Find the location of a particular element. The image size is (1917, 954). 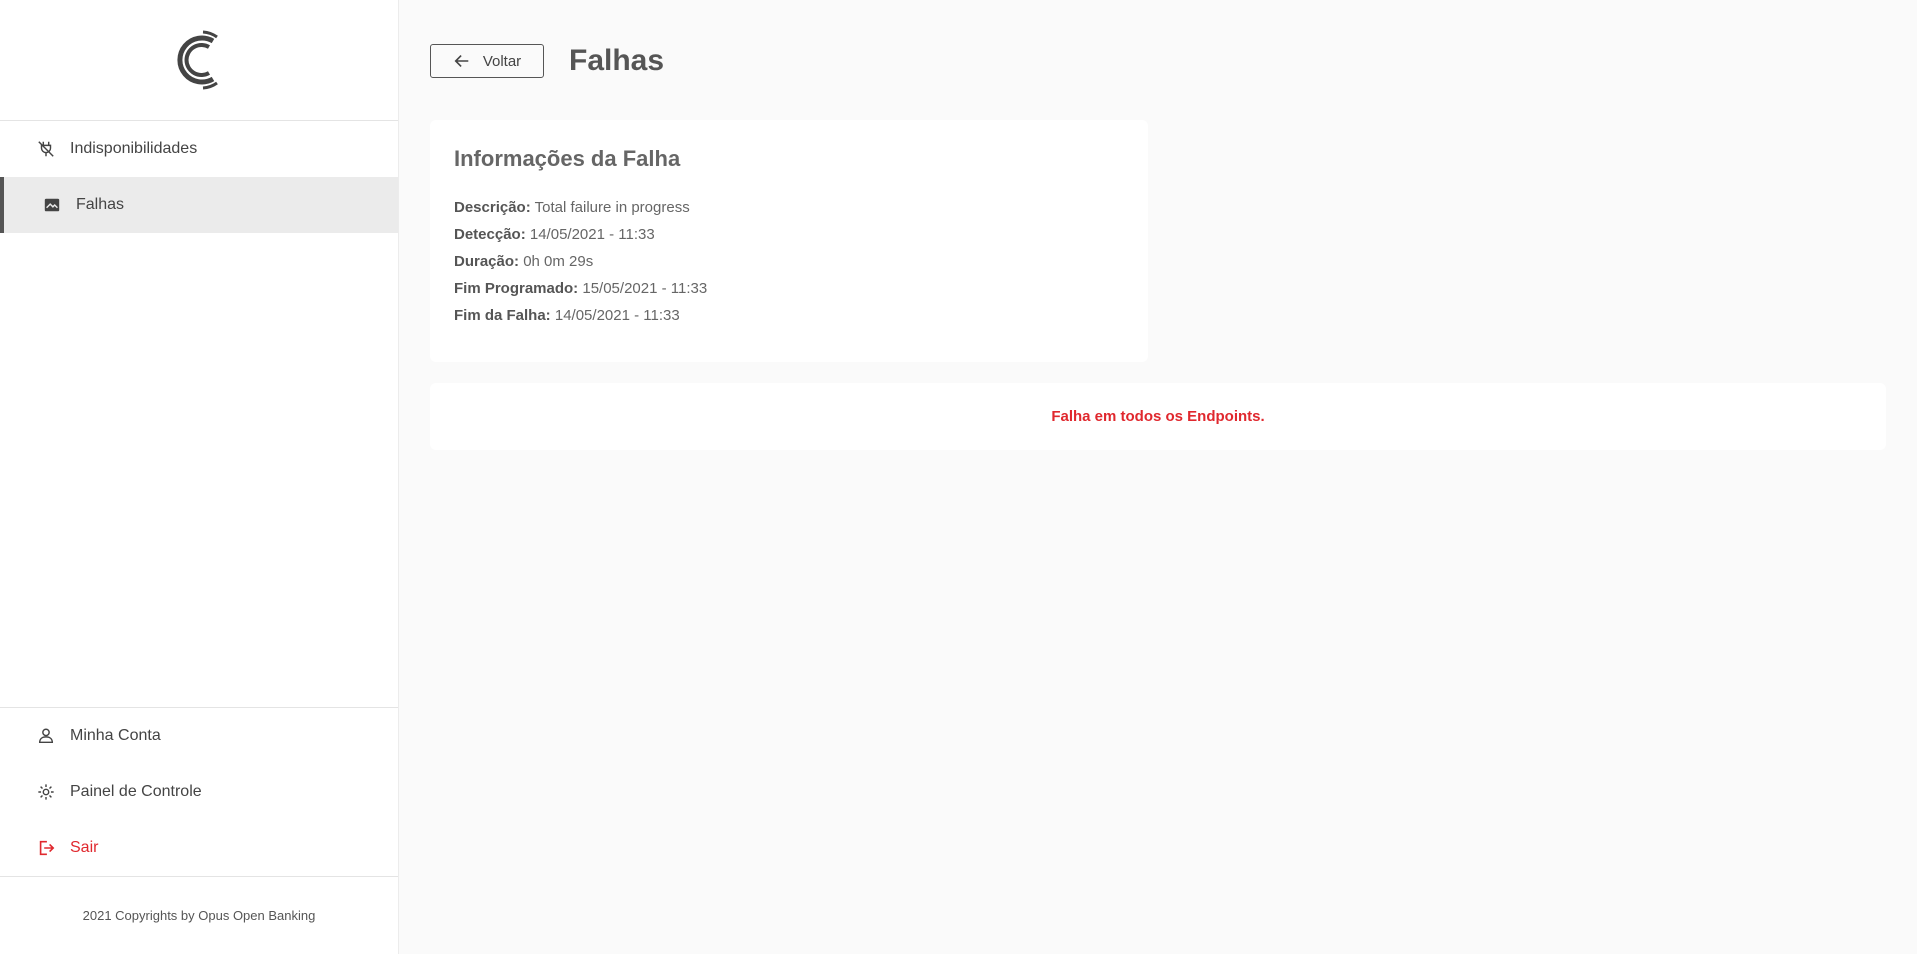

info-row-fim-programado: Fim Programado: 15/05/2021 - 11:33 is located at coordinates (789, 288).